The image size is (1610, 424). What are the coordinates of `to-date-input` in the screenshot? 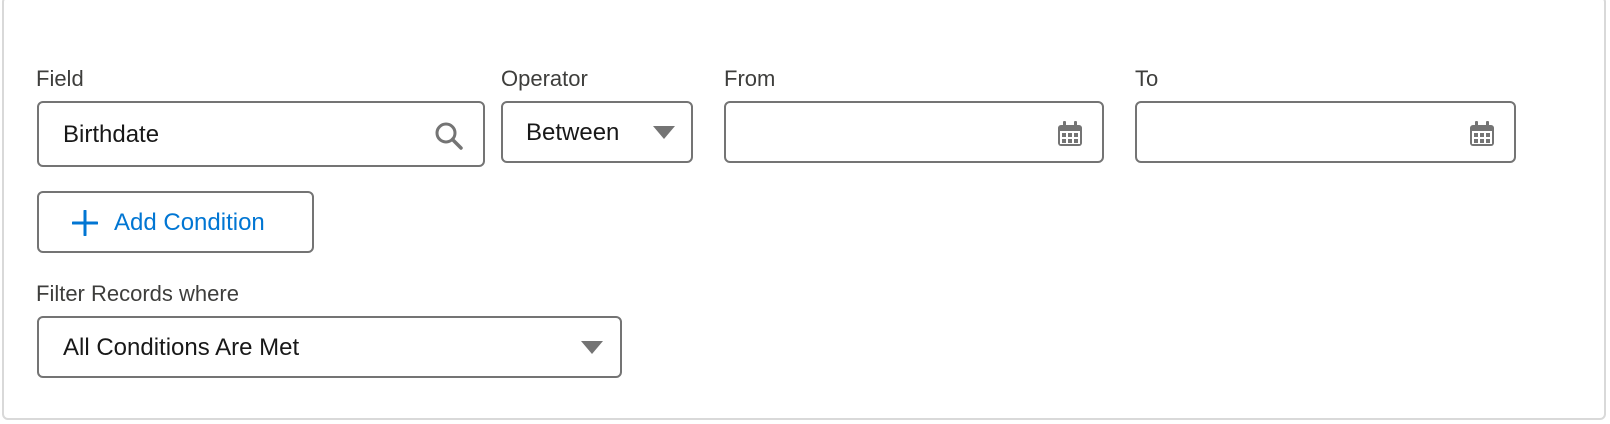 It's located at (1325, 132).